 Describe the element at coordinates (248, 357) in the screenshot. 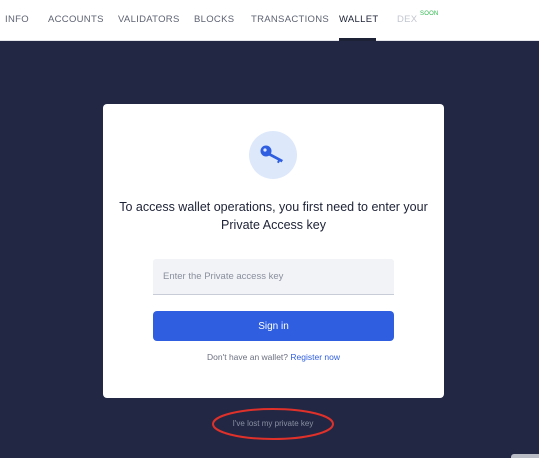

I see `no-wallet-text: Don't have an wallet?` at that location.